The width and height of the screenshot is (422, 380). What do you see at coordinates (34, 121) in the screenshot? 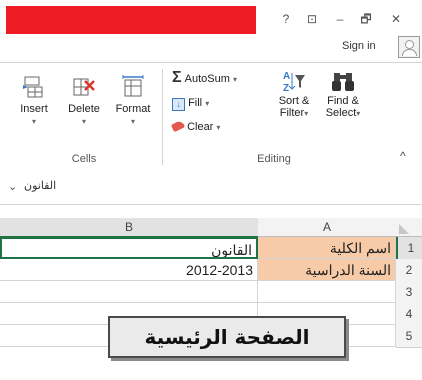
I see `insert-dropdown-caret: ▾` at bounding box center [34, 121].